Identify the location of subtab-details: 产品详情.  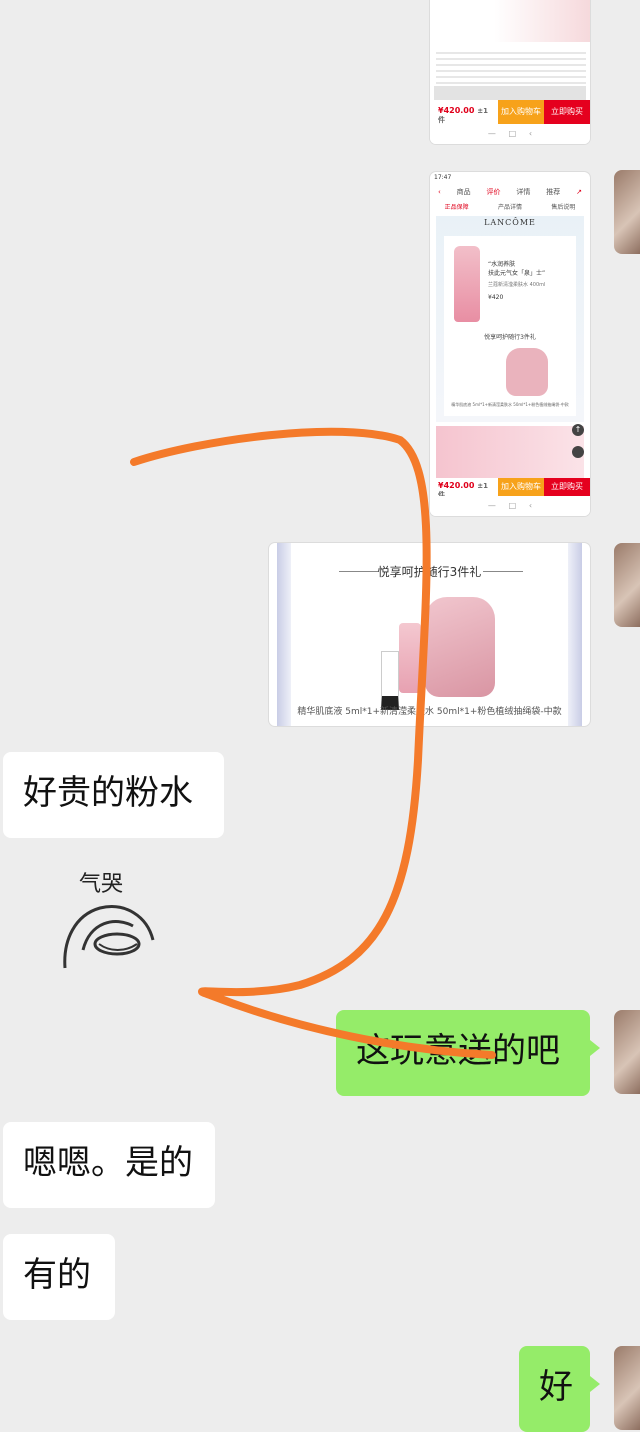
(510, 208).